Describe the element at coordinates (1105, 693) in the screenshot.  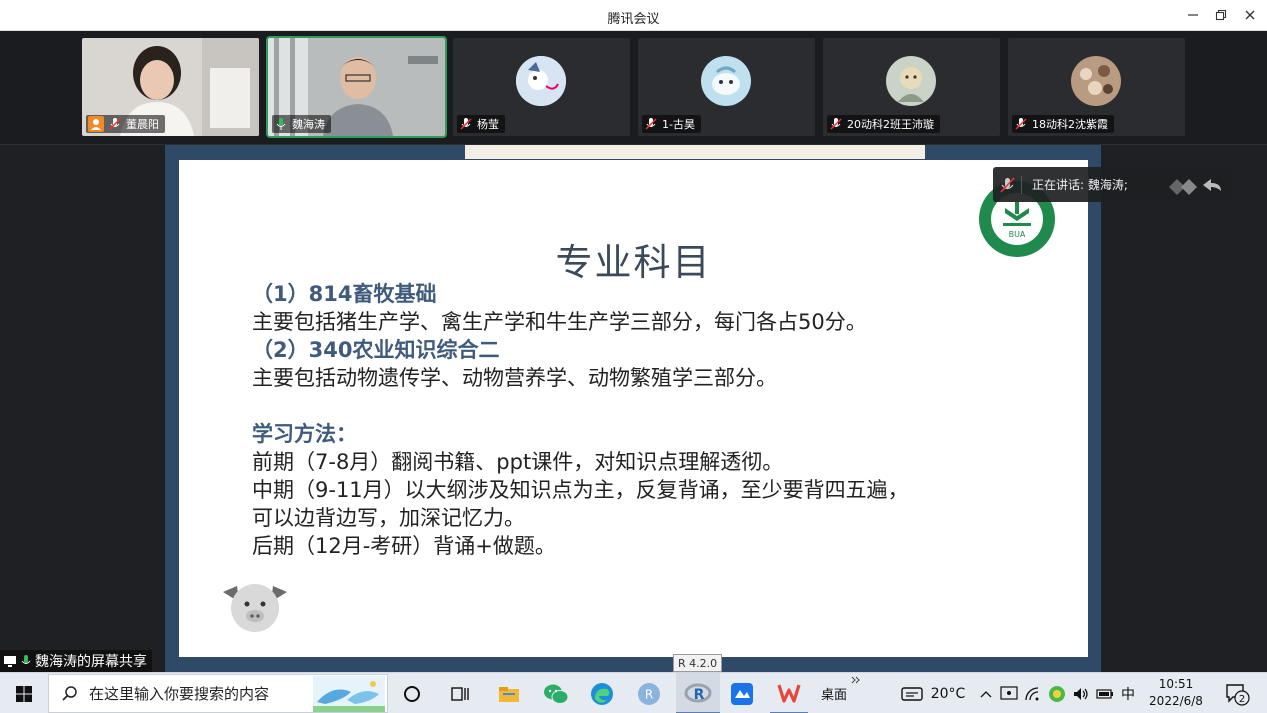
I see `tray-icon-battery` at that location.